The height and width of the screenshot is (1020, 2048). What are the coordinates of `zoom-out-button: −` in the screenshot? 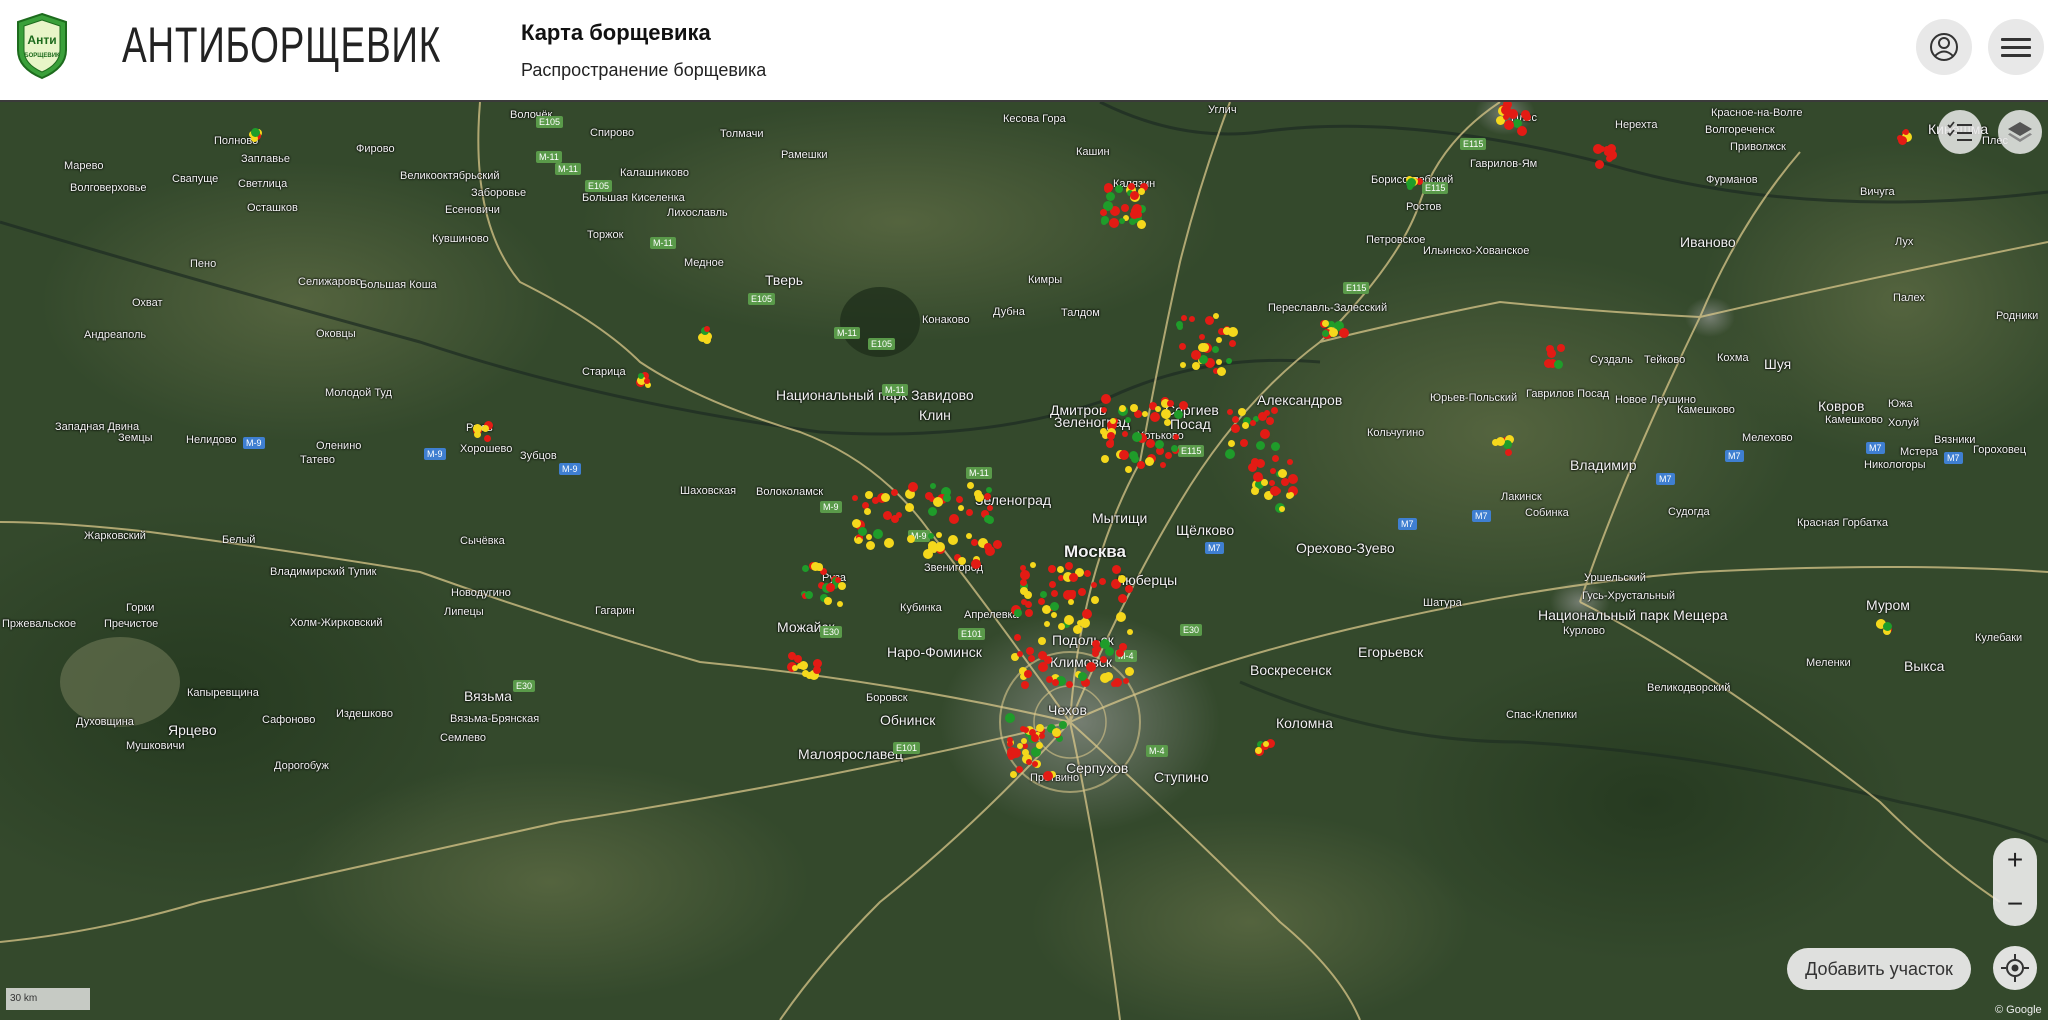 It's located at (2015, 904).